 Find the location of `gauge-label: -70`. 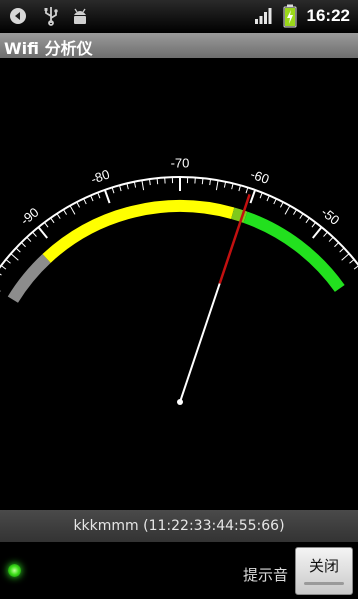

gauge-label: -70 is located at coordinates (180, 162).